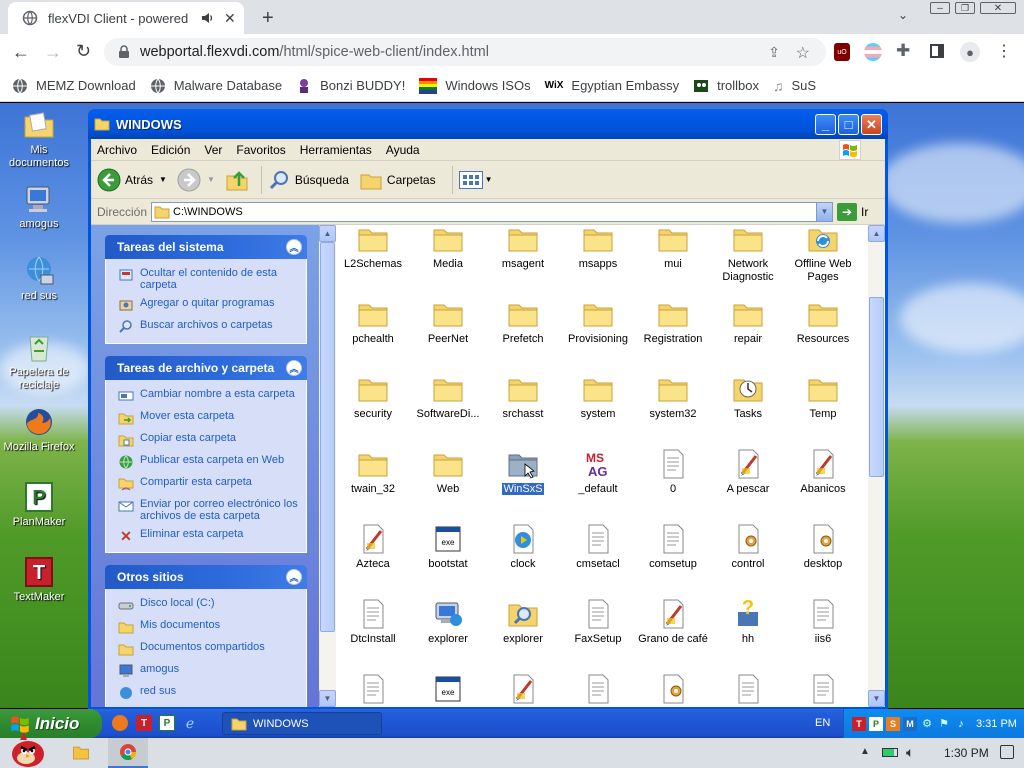  What do you see at coordinates (448, 322) in the screenshot?
I see `file-item: PeerNet` at bounding box center [448, 322].